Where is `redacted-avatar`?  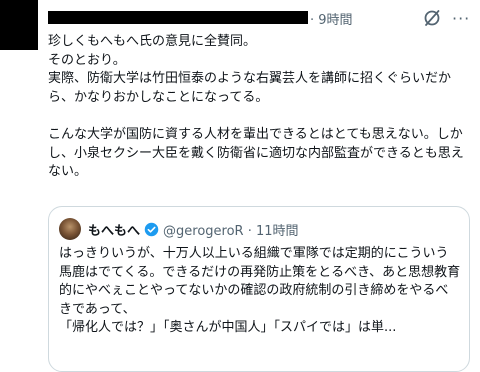 redacted-avatar is located at coordinates (19, 25).